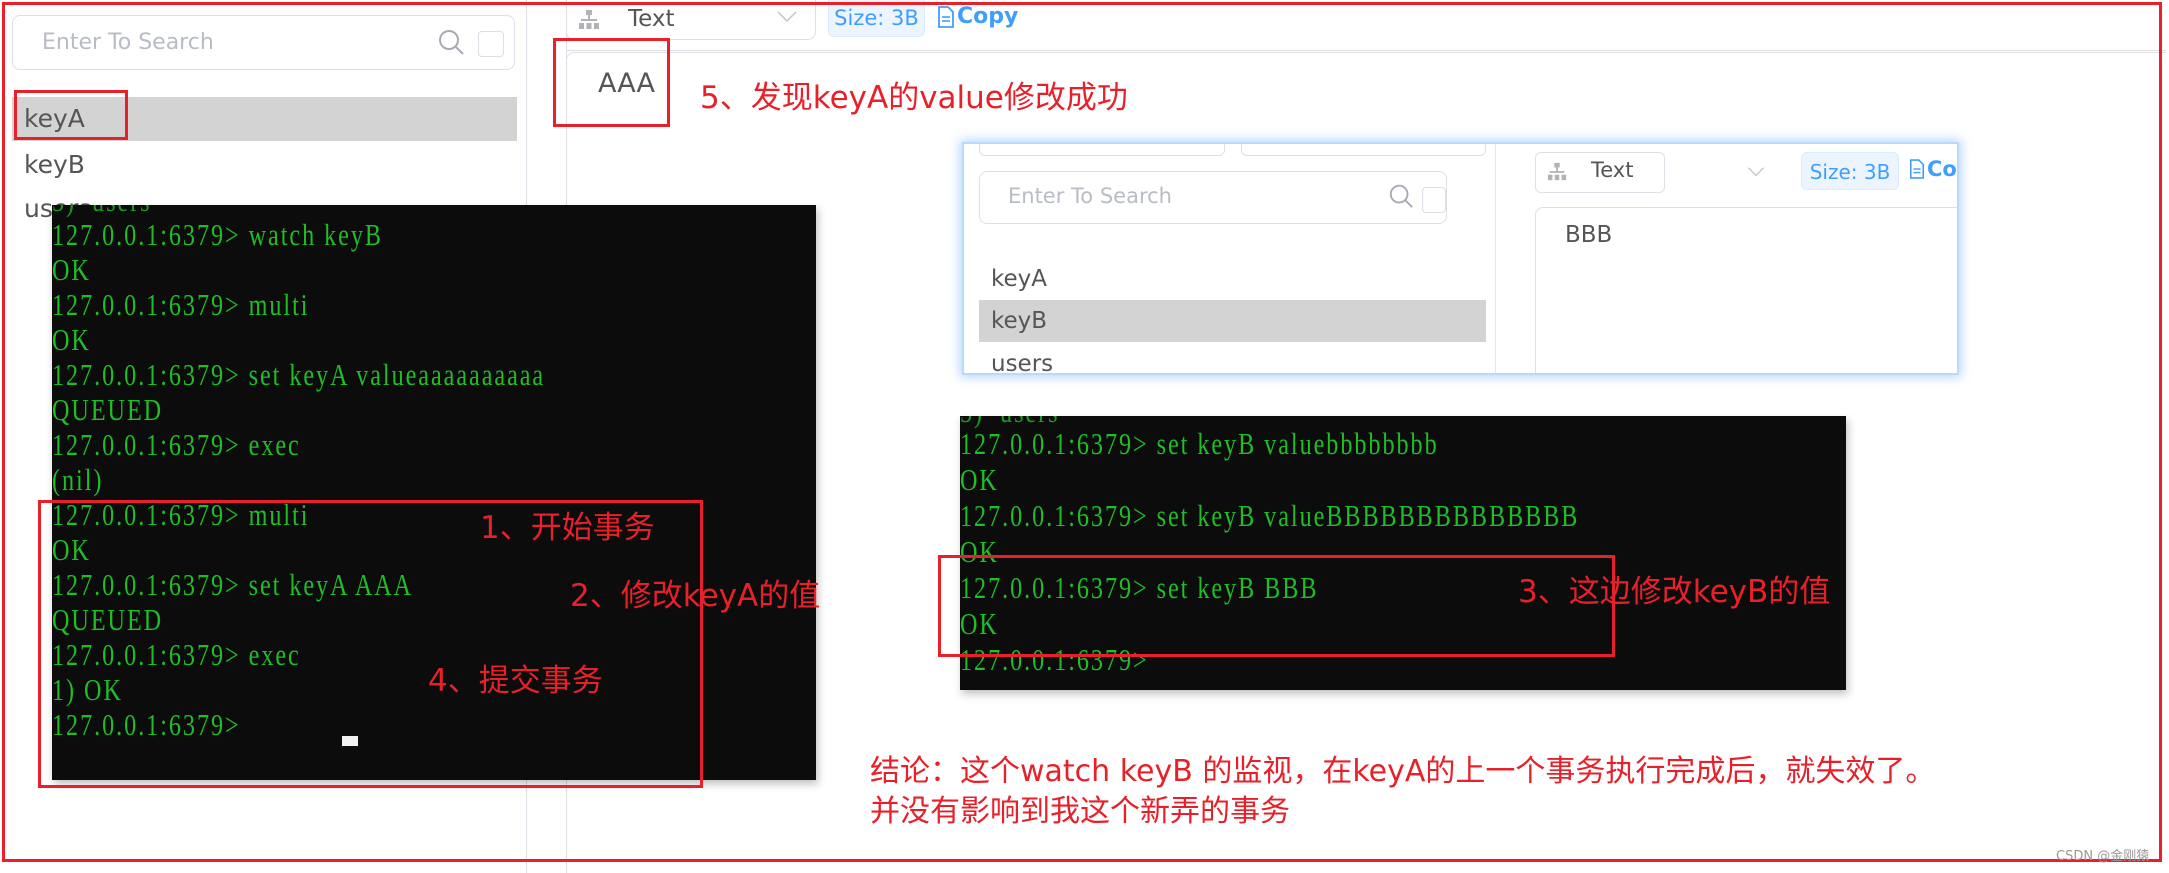 This screenshot has width=2169, height=873. I want to click on inner-search-placeholder: Enter To Search, so click(1090, 196).